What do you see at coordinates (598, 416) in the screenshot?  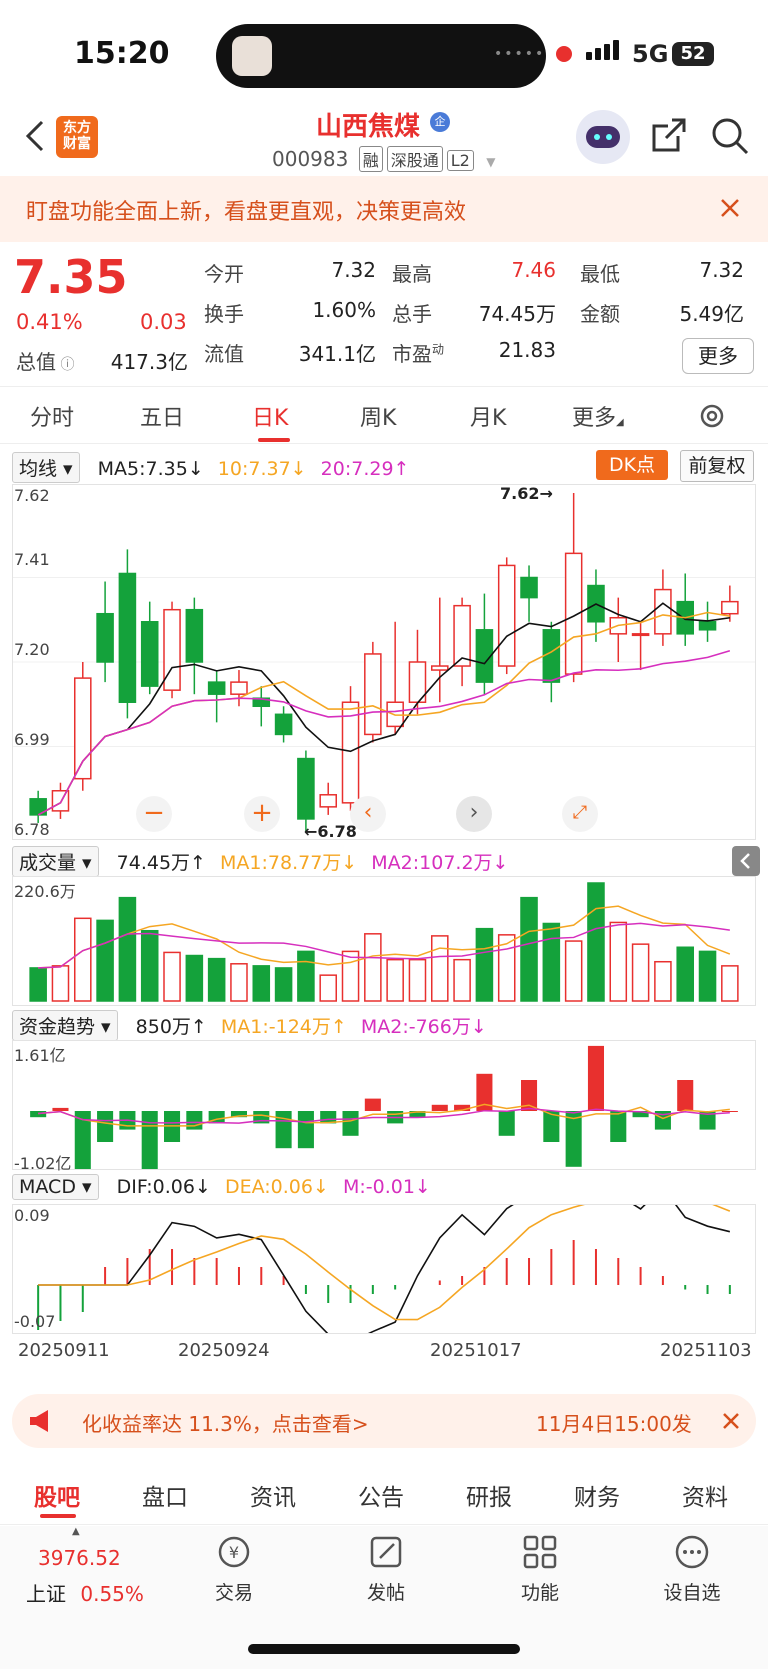 I see `tab-more: 更多◢` at bounding box center [598, 416].